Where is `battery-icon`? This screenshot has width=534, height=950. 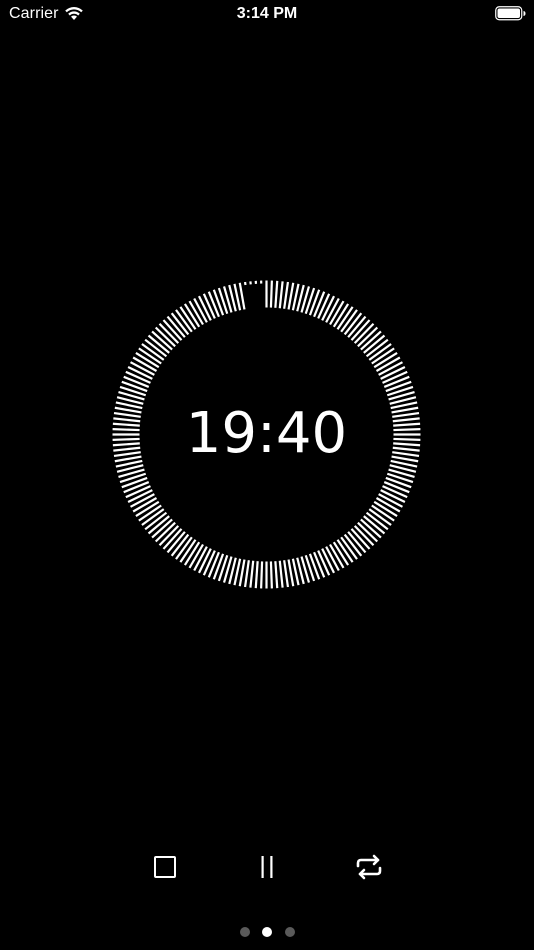
battery-icon is located at coordinates (510, 13).